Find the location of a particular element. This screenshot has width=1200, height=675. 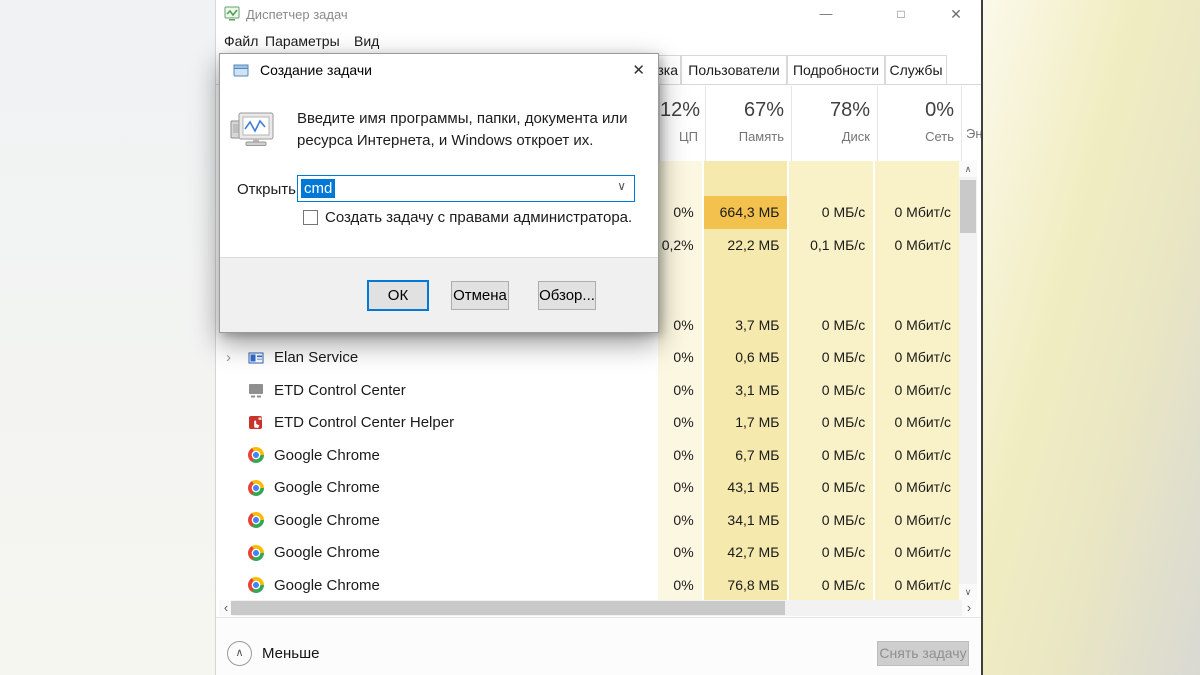

memory-label: Память is located at coordinates (761, 136).